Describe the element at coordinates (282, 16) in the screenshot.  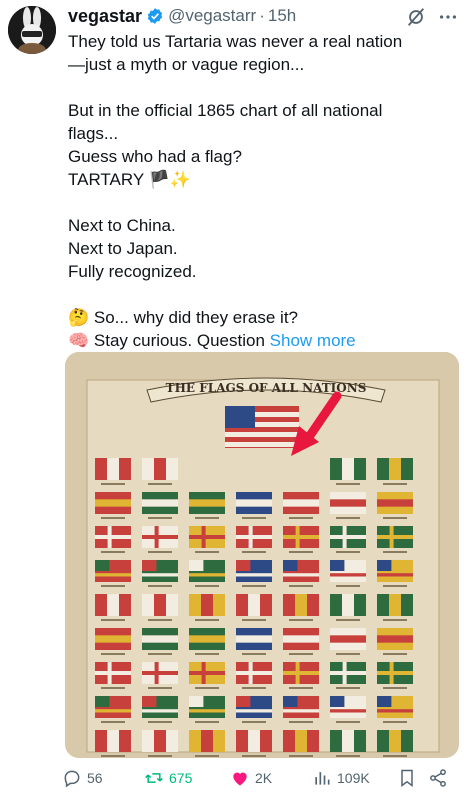
I see `timestamp: 15h` at that location.